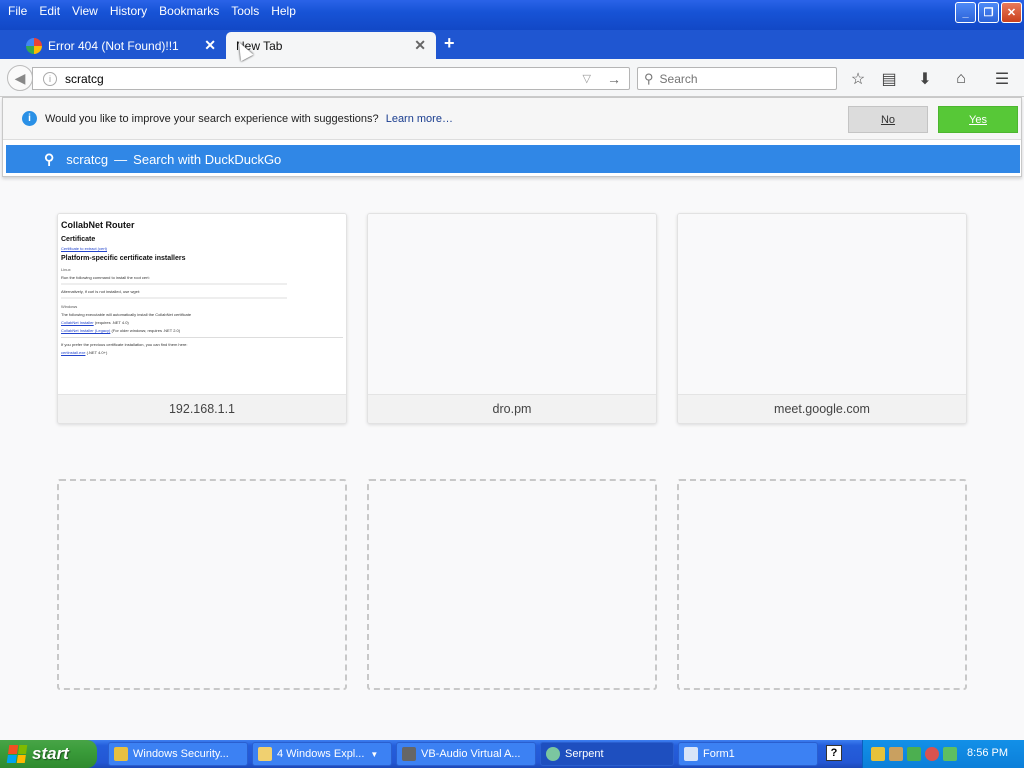 This screenshot has width=1024, height=768. Describe the element at coordinates (747, 78) in the screenshot. I see `search-input` at that location.